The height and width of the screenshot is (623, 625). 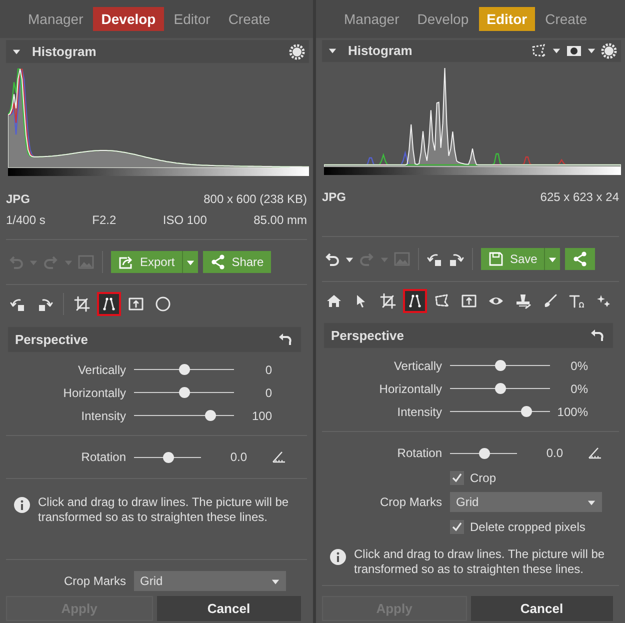 I want to click on exif-value: 85.00 mm, so click(x=280, y=220).